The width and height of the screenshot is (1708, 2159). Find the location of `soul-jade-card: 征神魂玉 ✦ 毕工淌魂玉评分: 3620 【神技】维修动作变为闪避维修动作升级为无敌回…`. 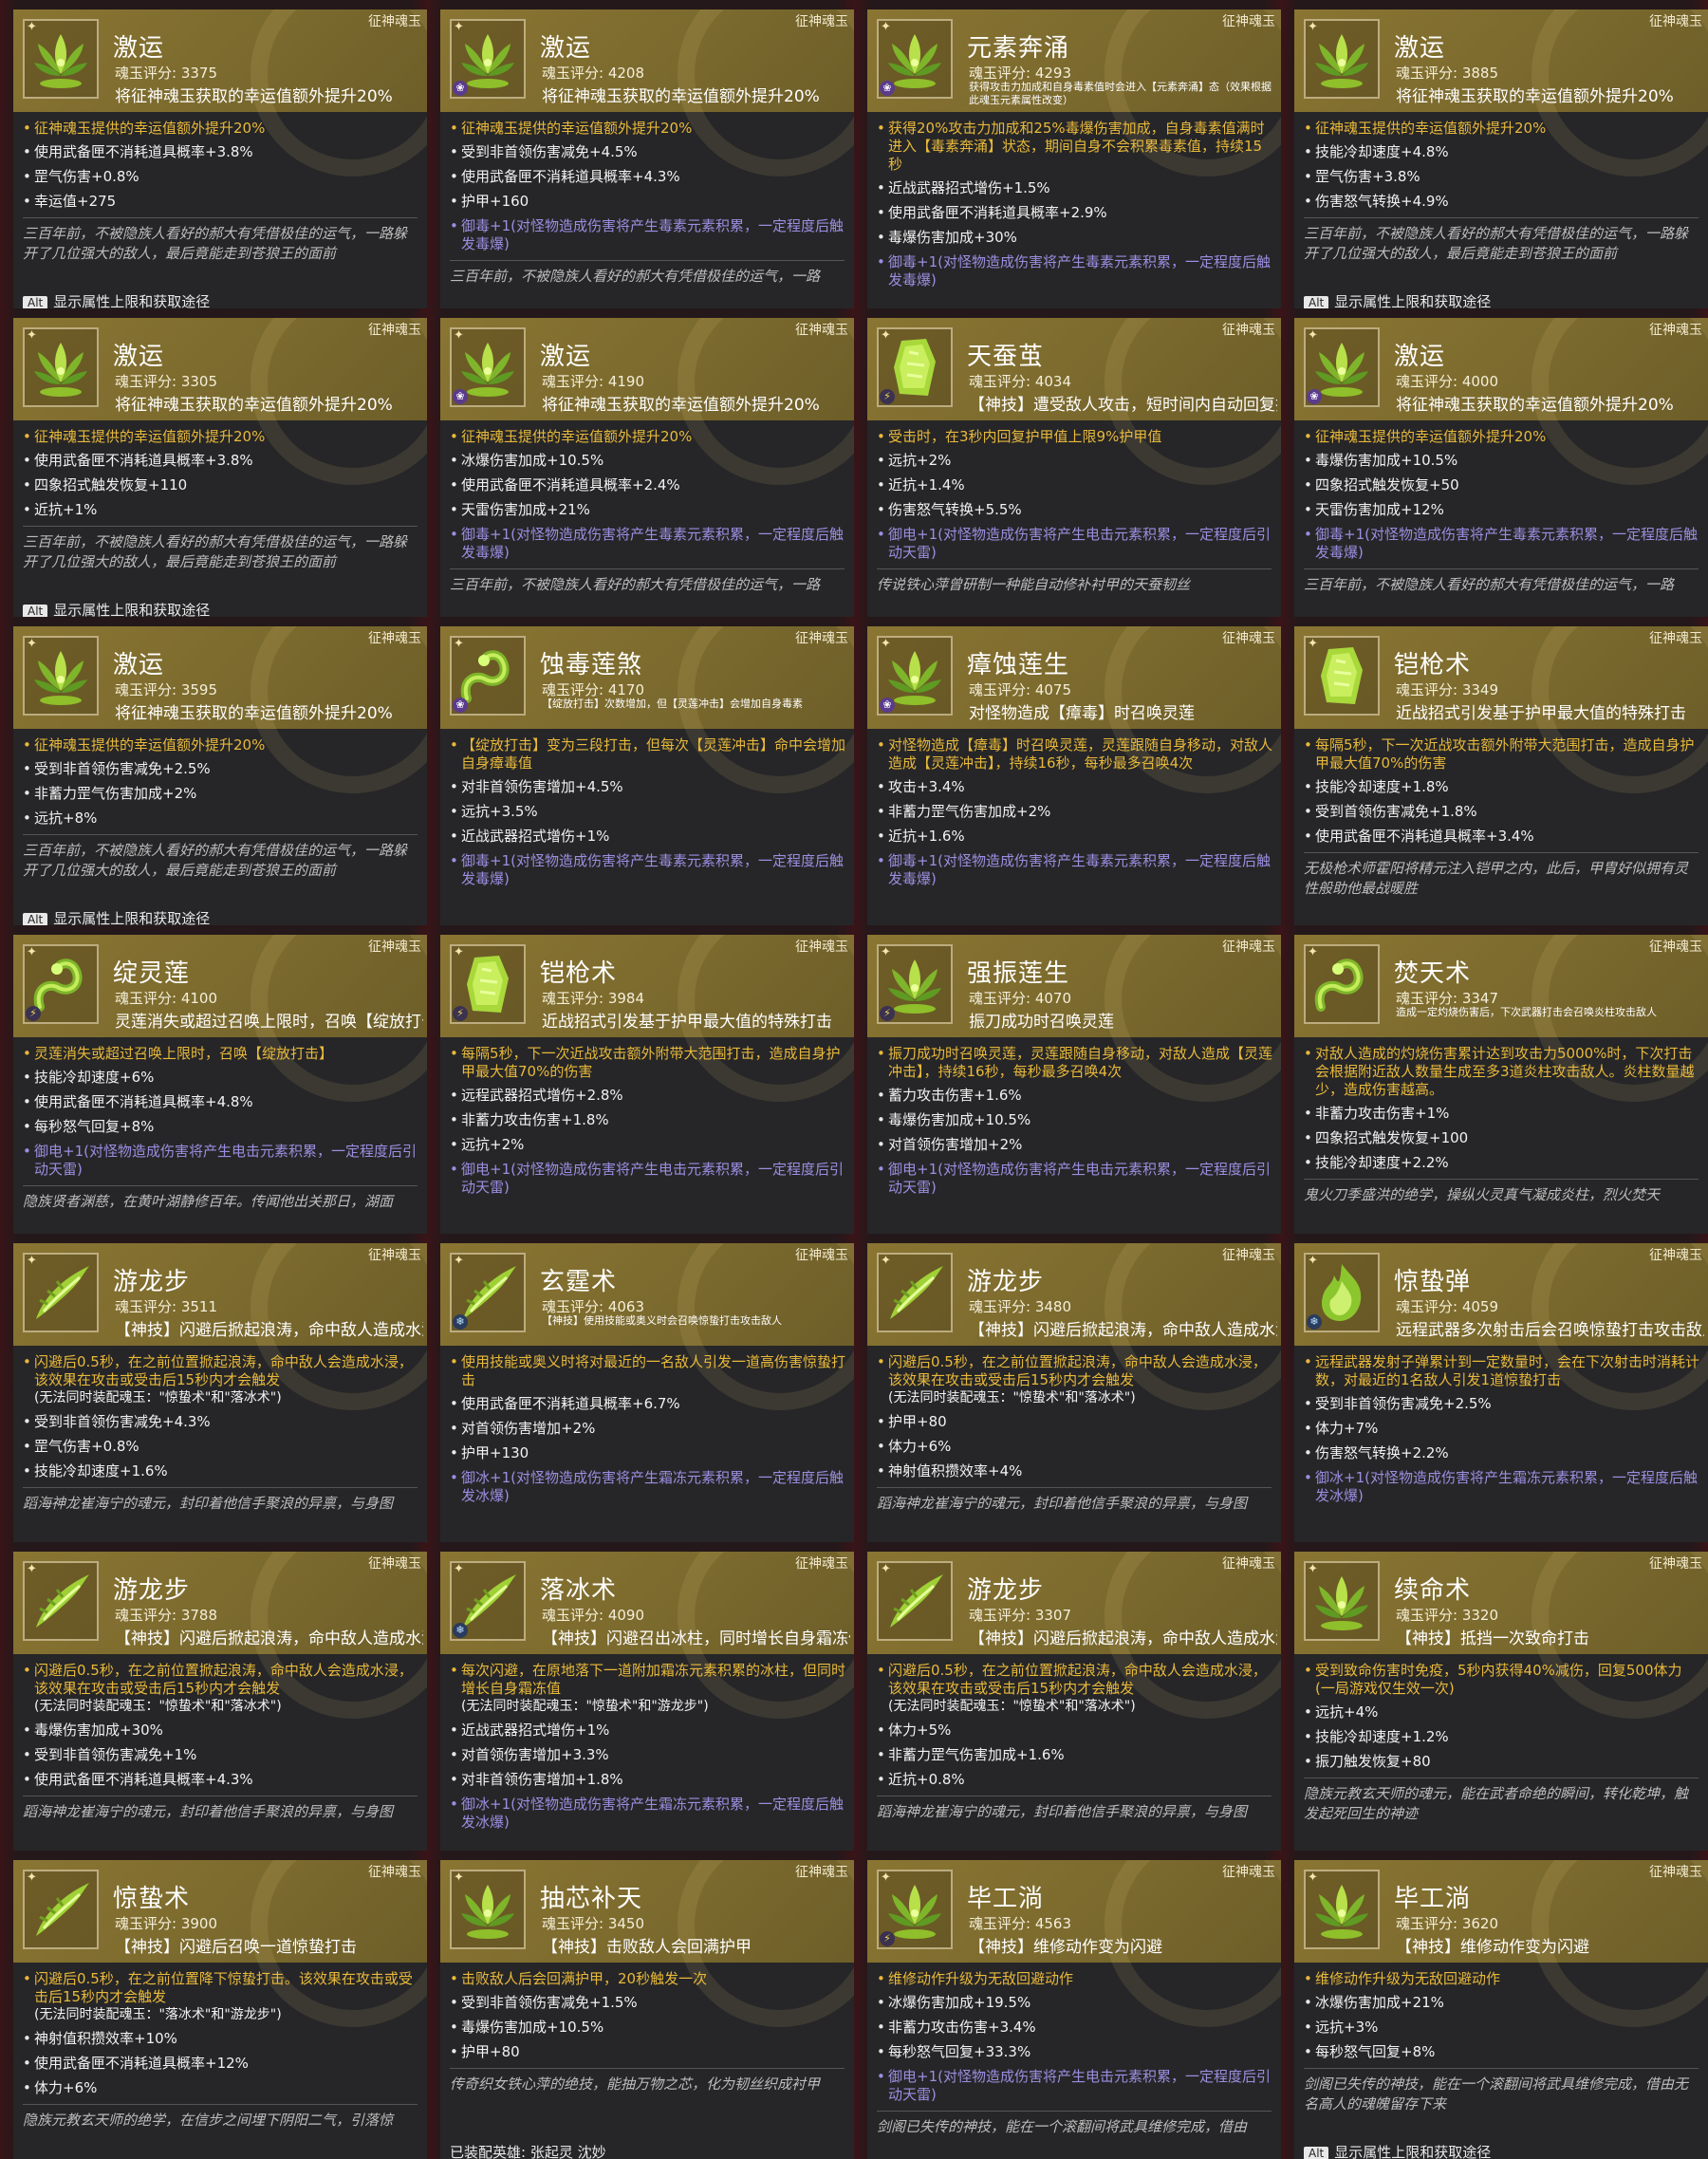

soul-jade-card: 征神魂玉 ✦ 毕工淌魂玉评分: 3620 【神技】维修动作变为闪避维修动作升级为无敌回… is located at coordinates (1501, 2009).